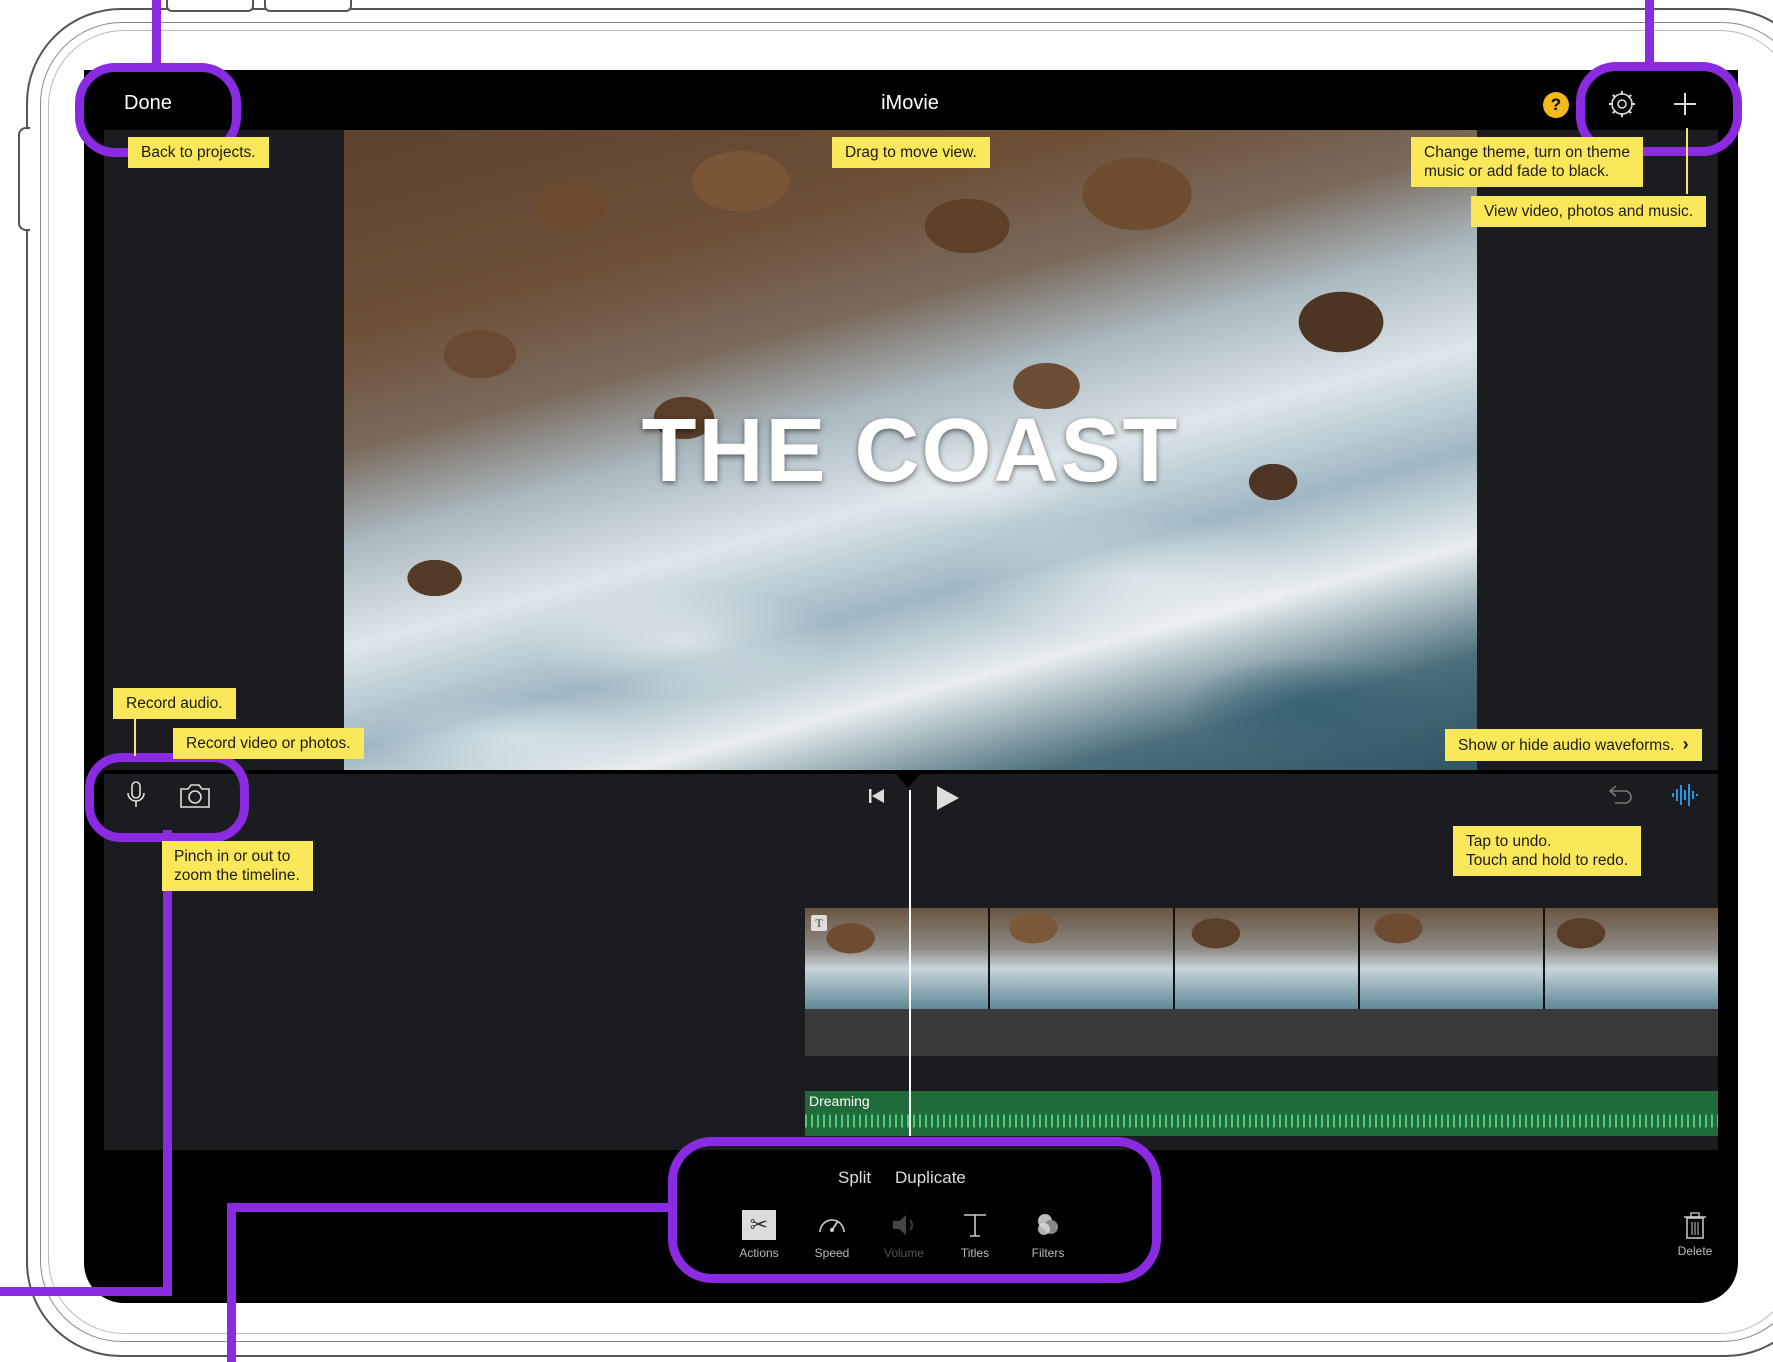  I want to click on clip-lower-track, so click(1261, 1032).